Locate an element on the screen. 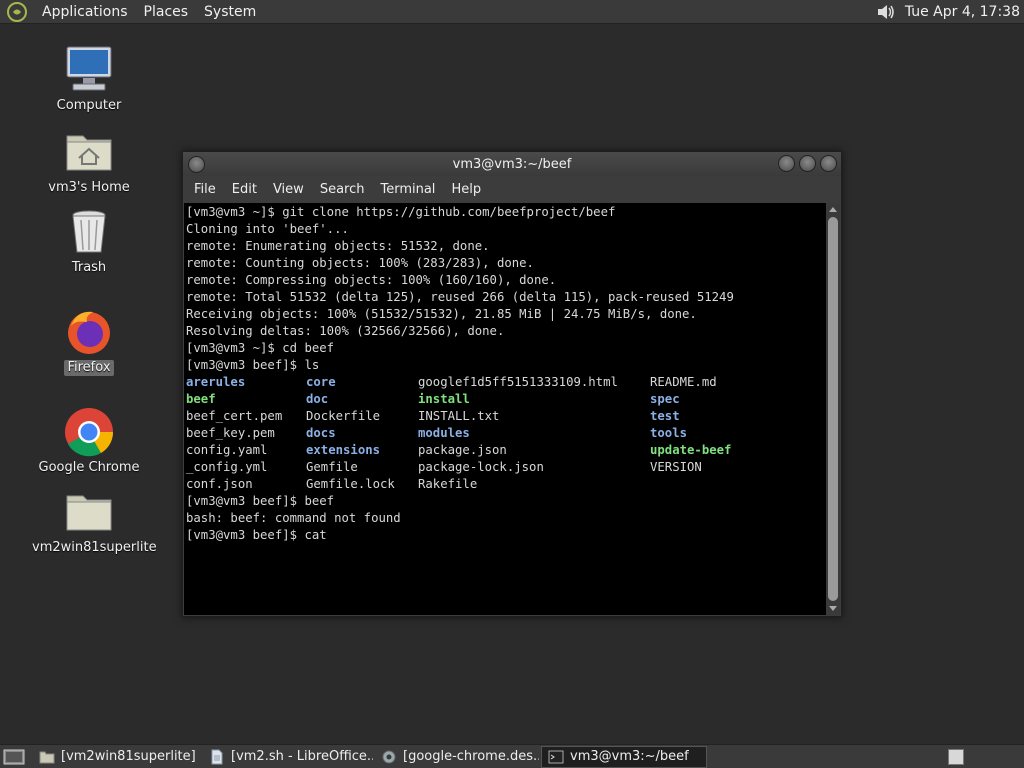 The height and width of the screenshot is (768, 1024). computer-icon is located at coordinates (89, 68).